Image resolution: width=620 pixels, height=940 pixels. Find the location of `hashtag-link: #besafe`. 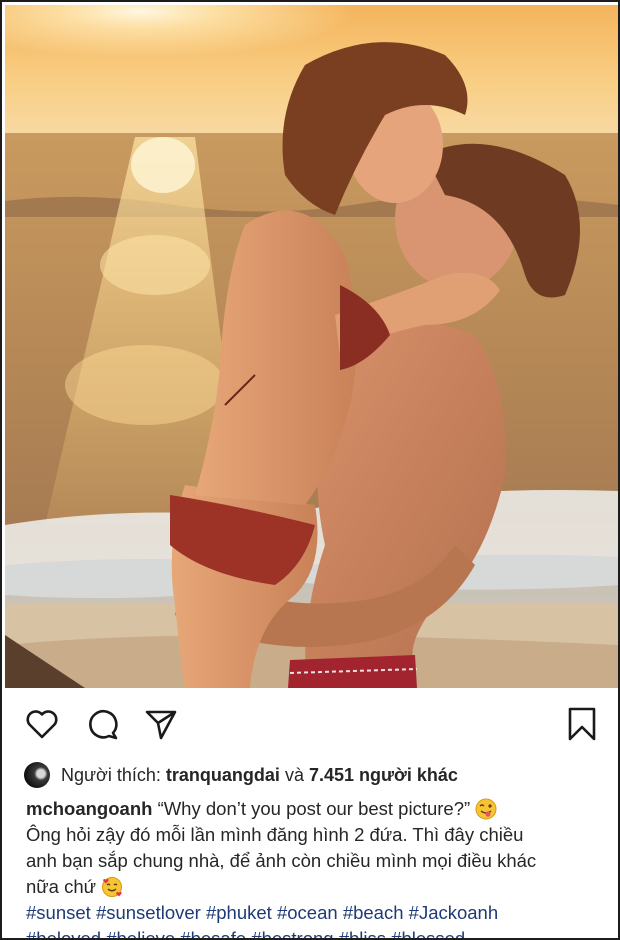

hashtag-link: #besafe is located at coordinates (213, 933).